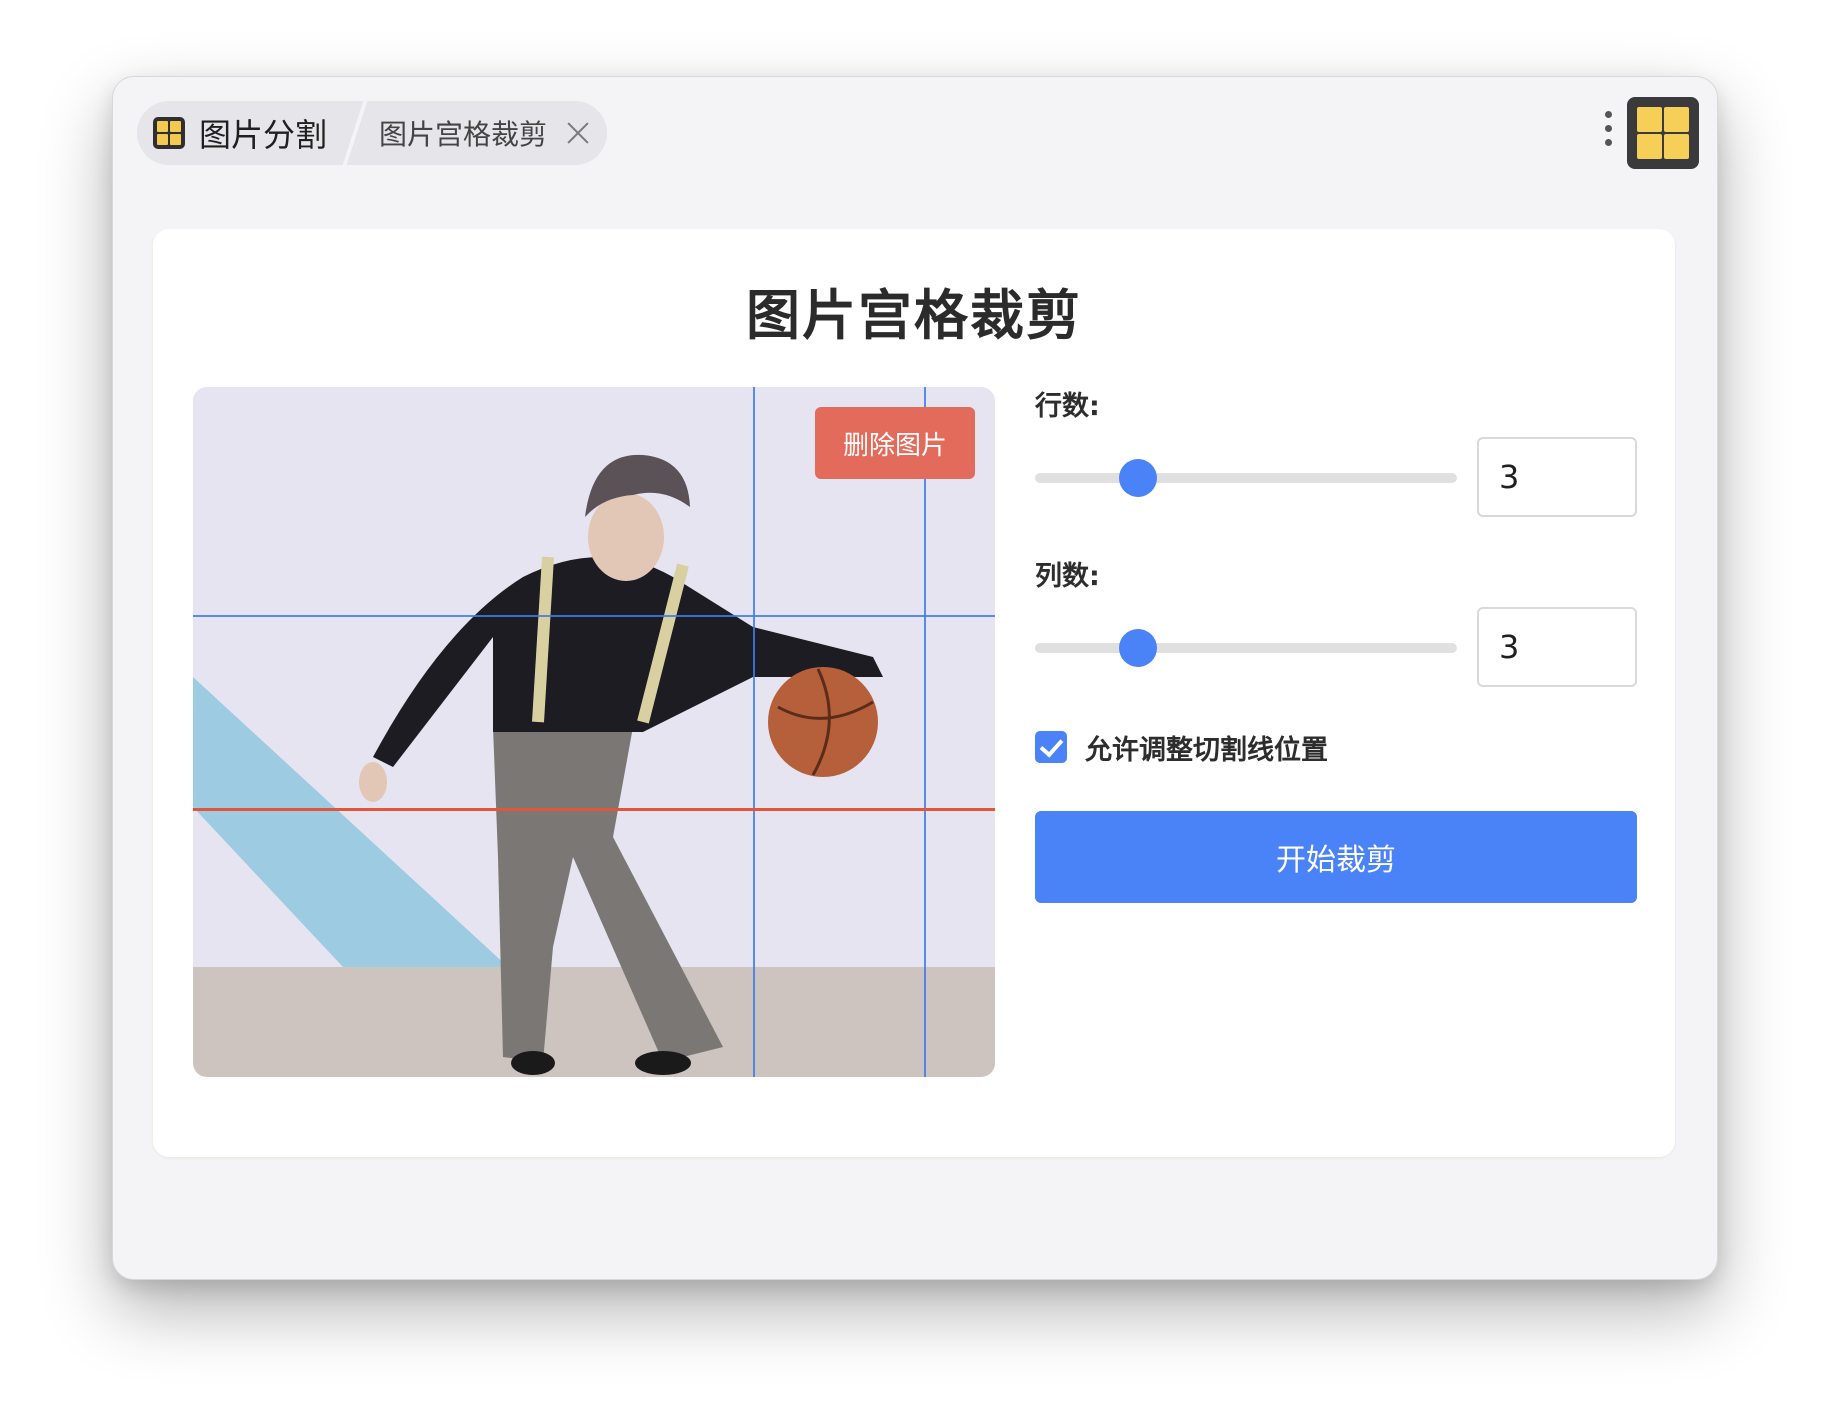 The height and width of the screenshot is (1424, 1824). I want to click on tab-bar: 图片分割 图片宫格裁剪, so click(372, 133).